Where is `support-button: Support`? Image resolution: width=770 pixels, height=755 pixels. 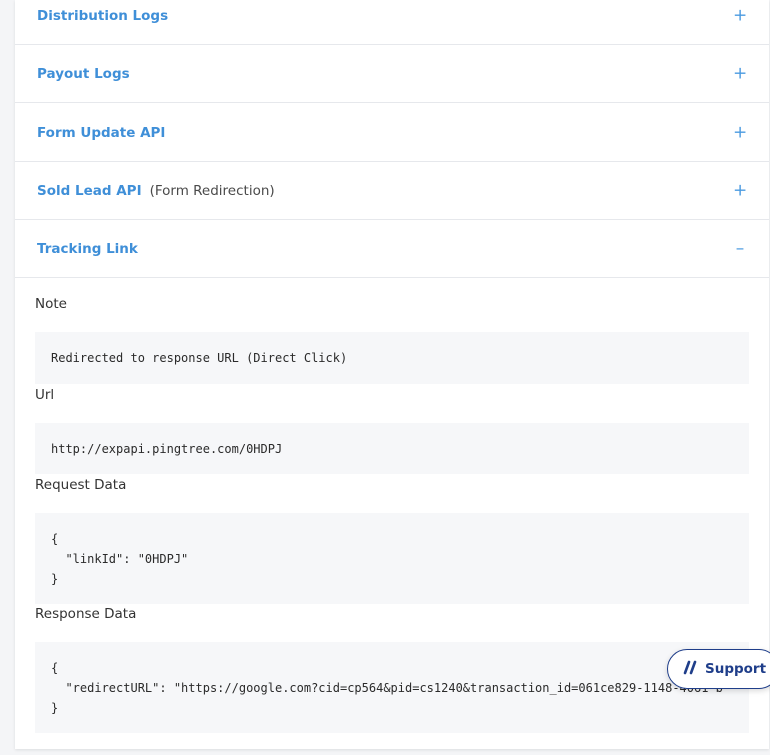
support-button: Support is located at coordinates (718, 669).